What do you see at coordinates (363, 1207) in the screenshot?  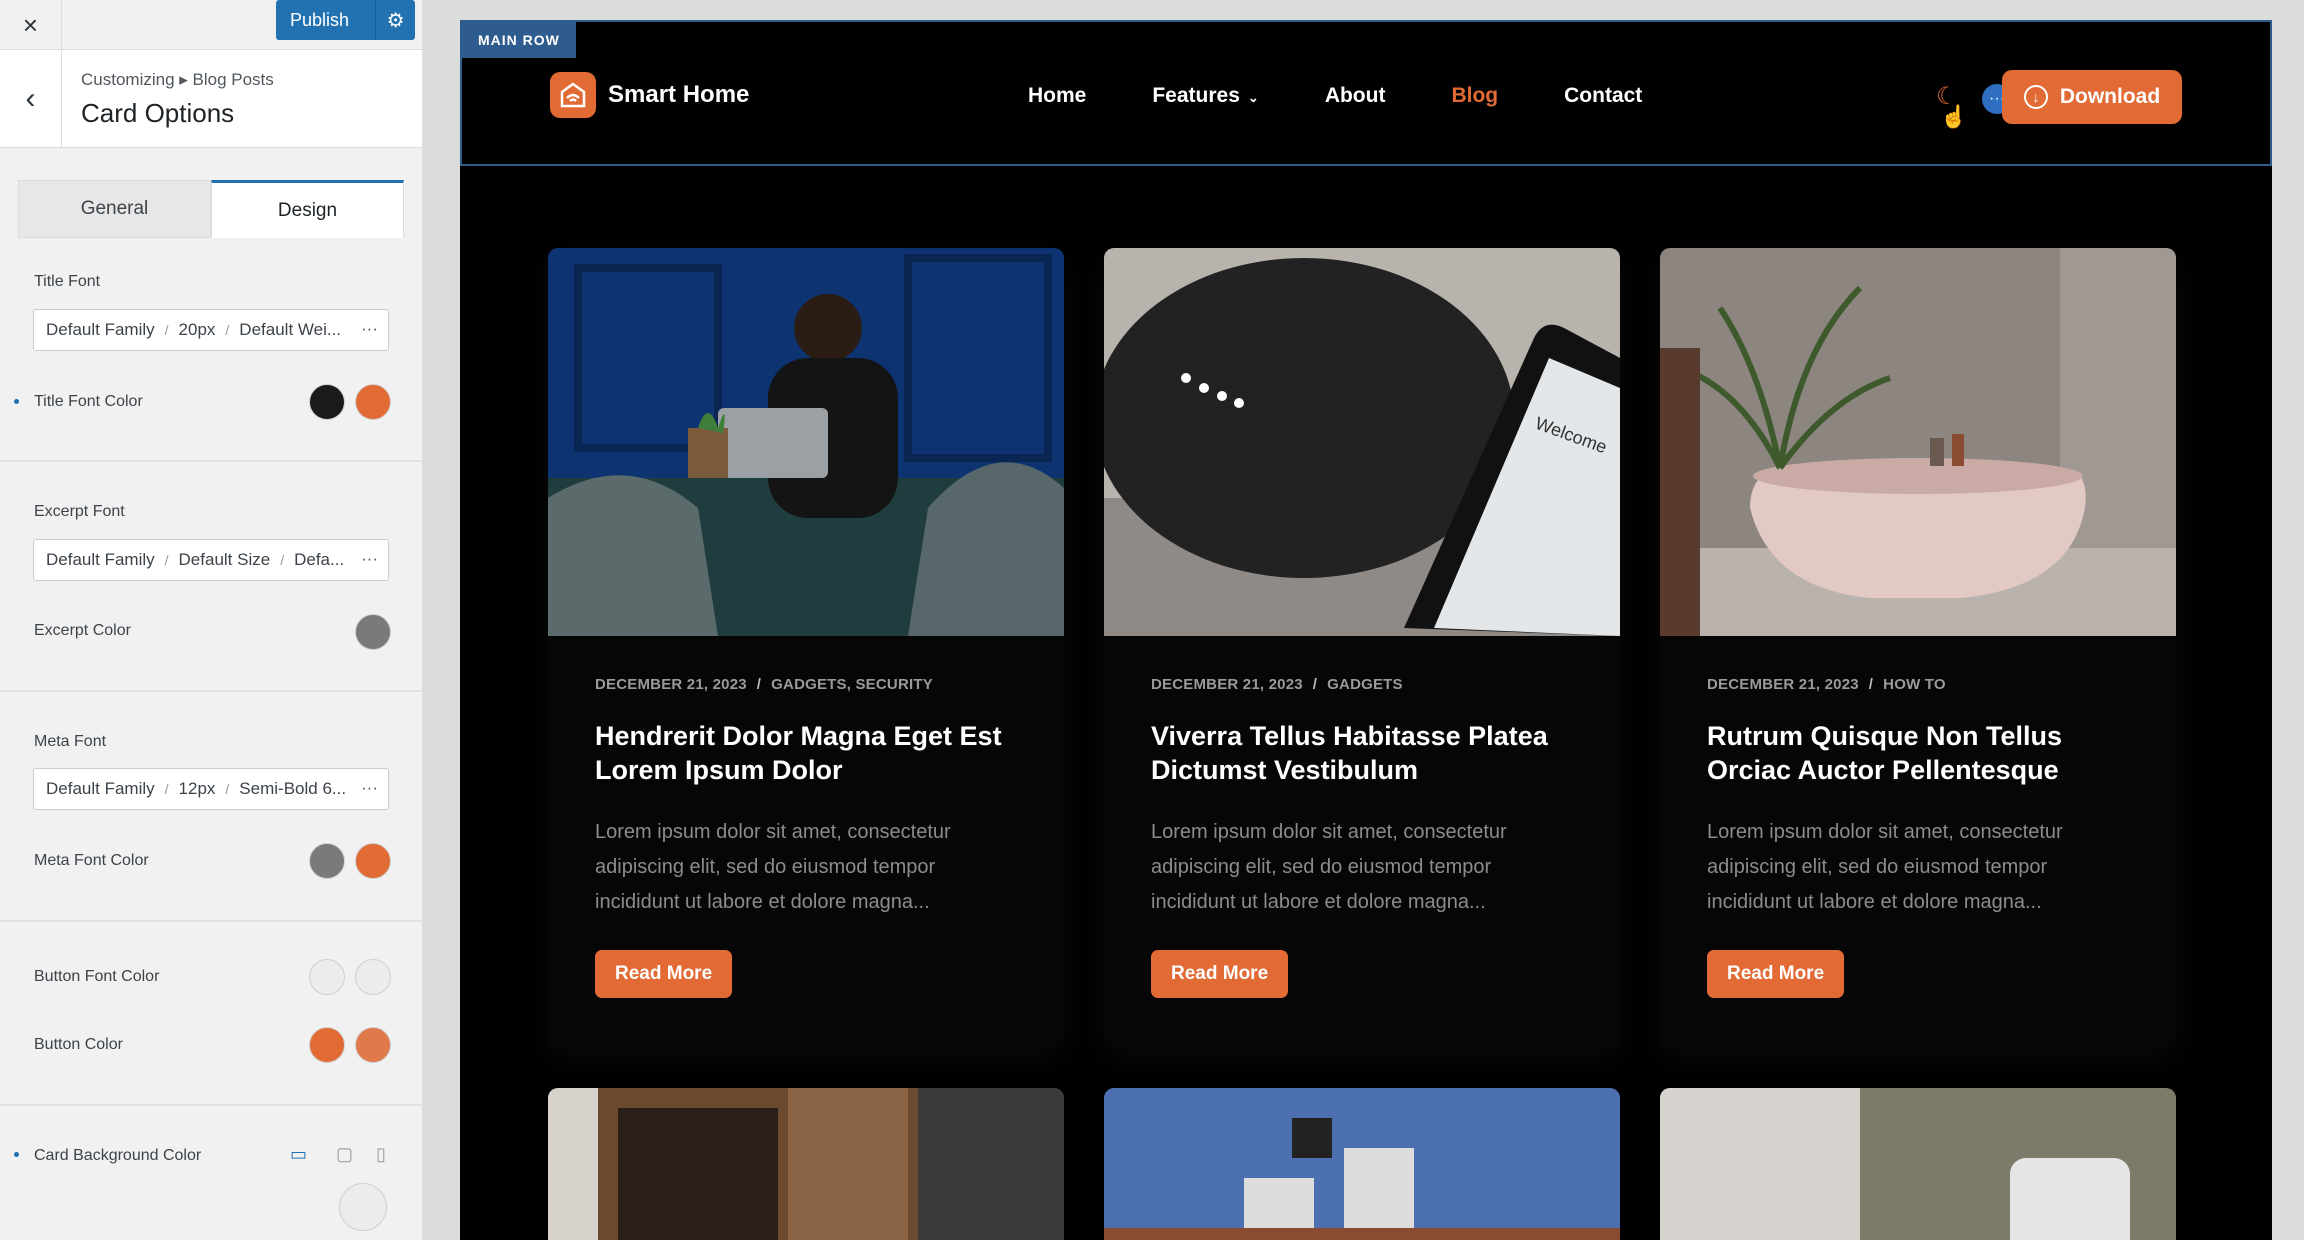 I see `card-background-color-swatch` at bounding box center [363, 1207].